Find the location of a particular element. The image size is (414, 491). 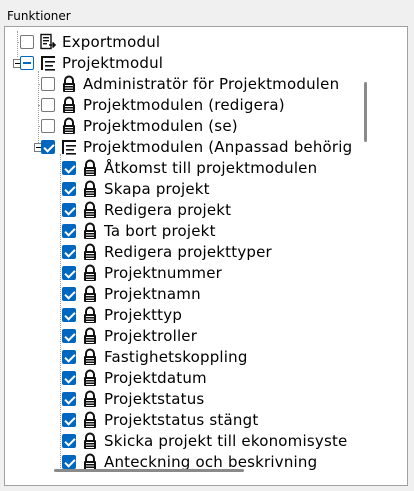

tree-item: Projektnamn is located at coordinates (131, 293).